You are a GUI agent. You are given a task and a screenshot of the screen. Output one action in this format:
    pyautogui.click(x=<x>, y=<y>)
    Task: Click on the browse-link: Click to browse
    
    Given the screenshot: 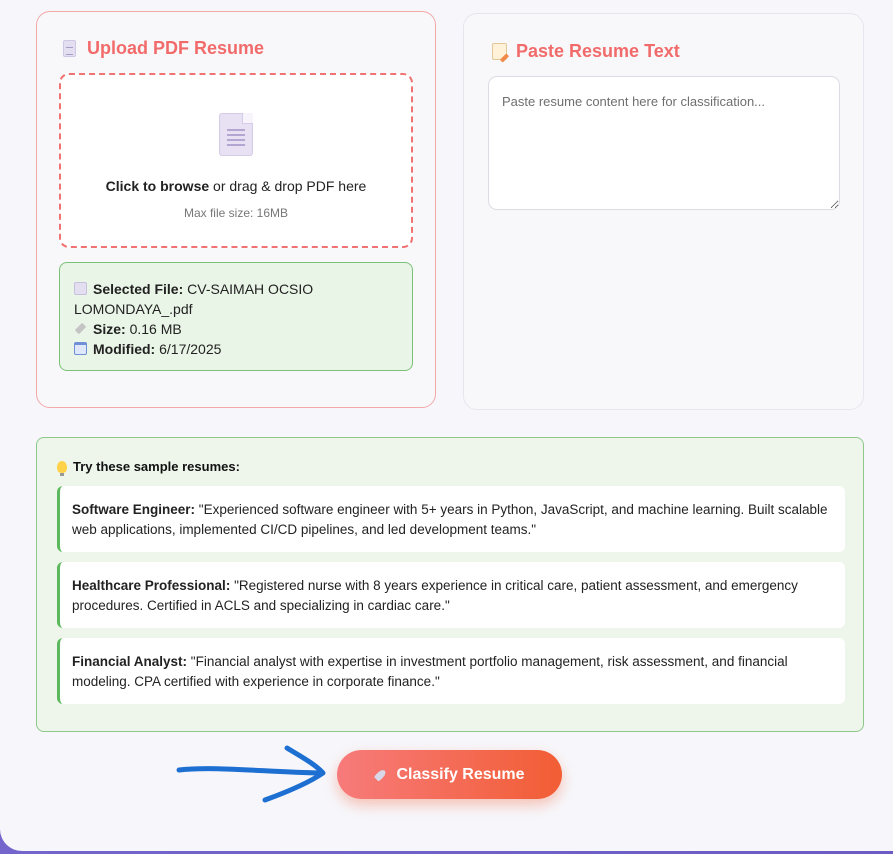 What is the action you would take?
    pyautogui.click(x=157, y=186)
    